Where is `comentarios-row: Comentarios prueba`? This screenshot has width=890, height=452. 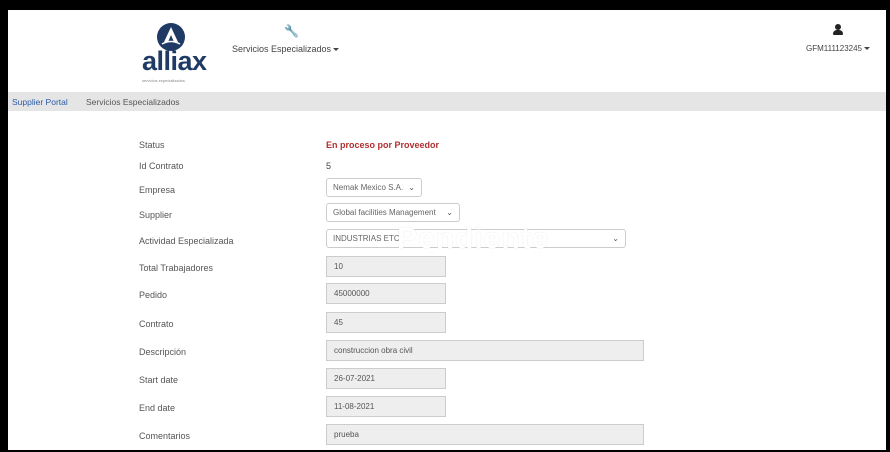 comentarios-row: Comentarios prueba is located at coordinates (447, 437).